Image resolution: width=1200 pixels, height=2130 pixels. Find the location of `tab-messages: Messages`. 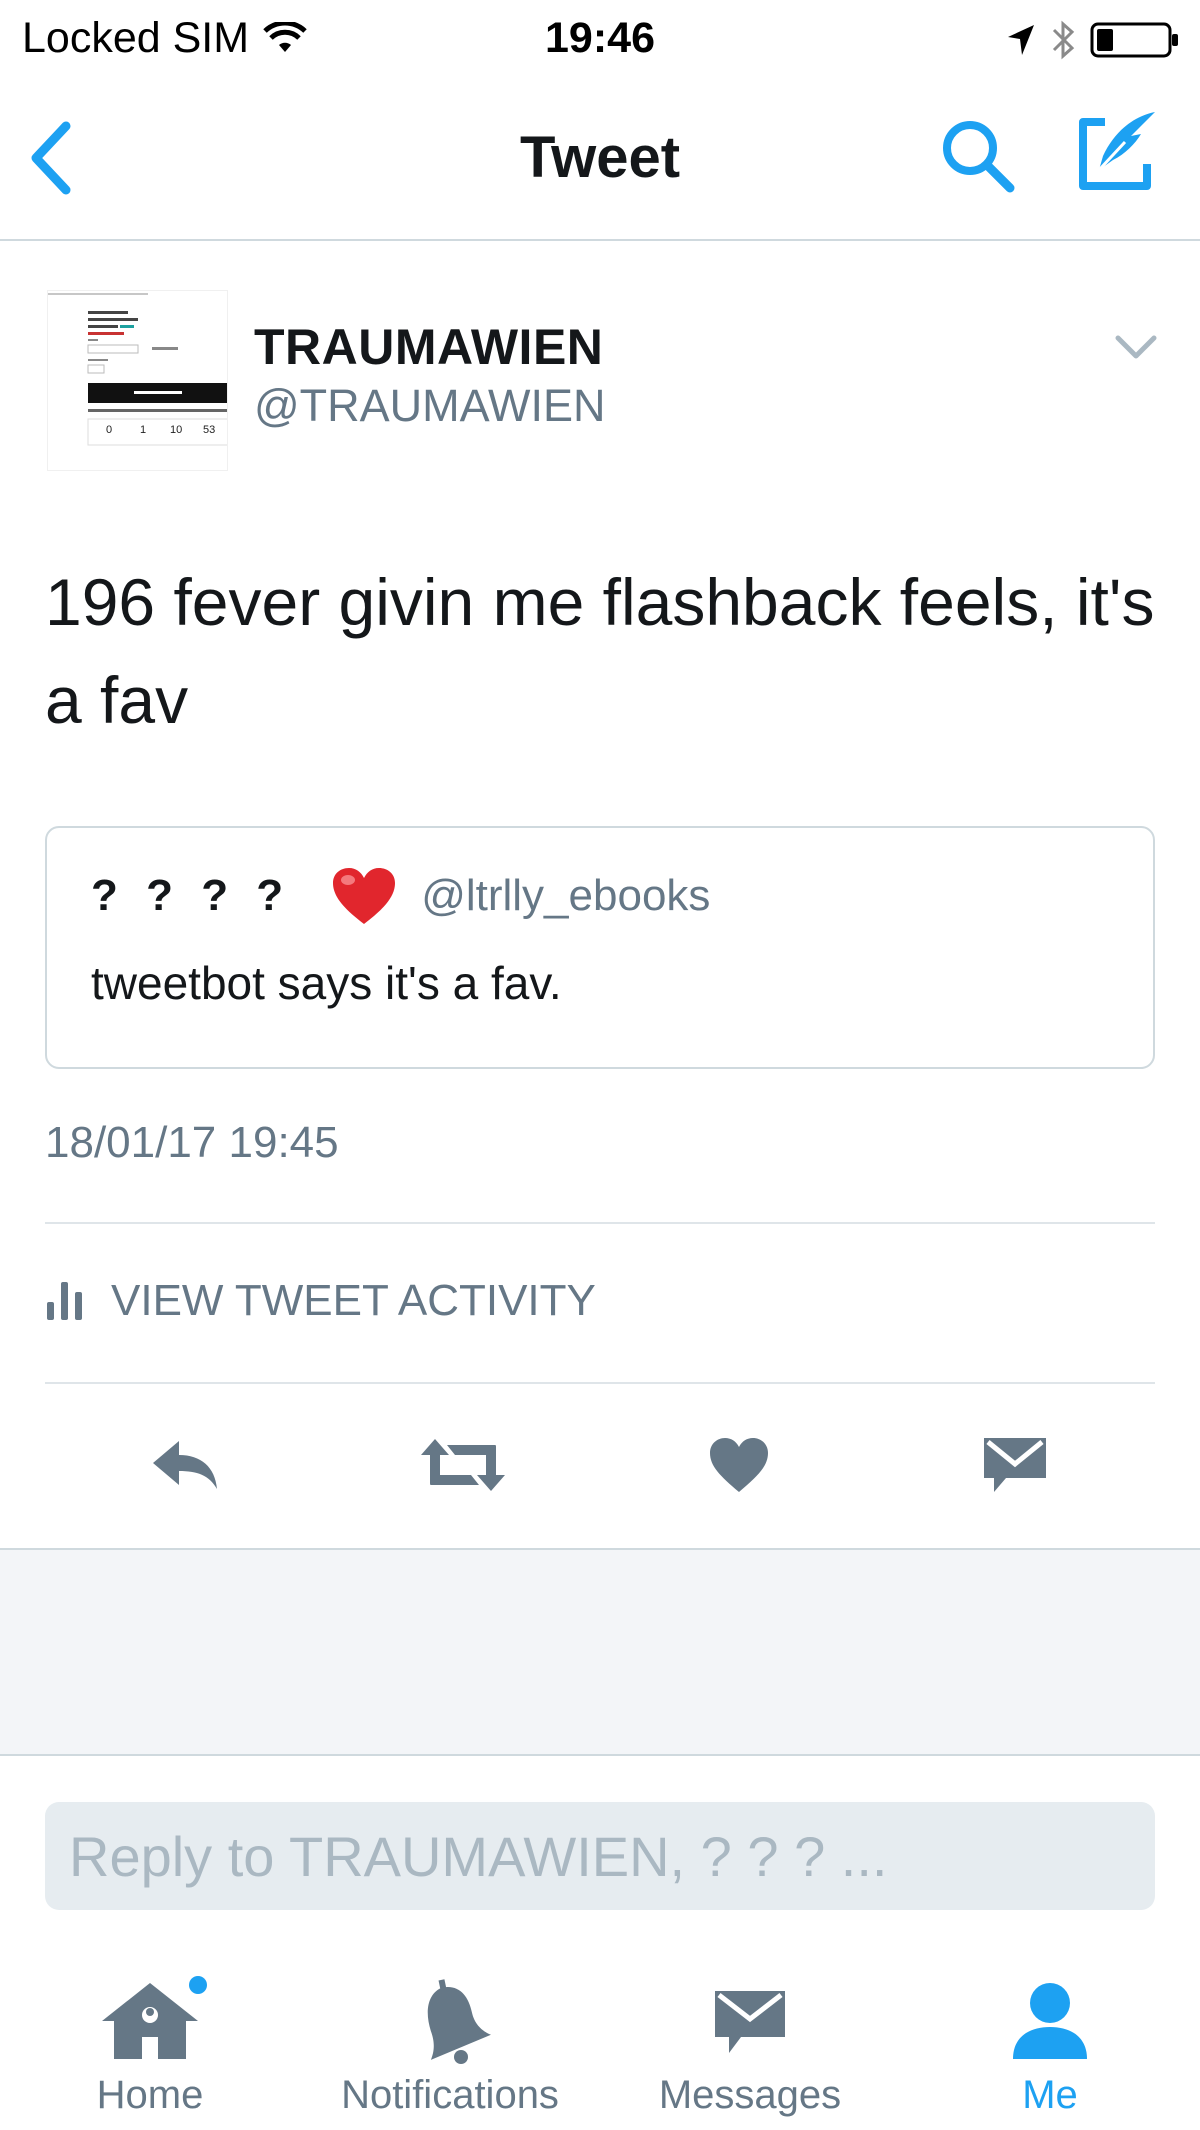

tab-messages: Messages is located at coordinates (750, 2046).